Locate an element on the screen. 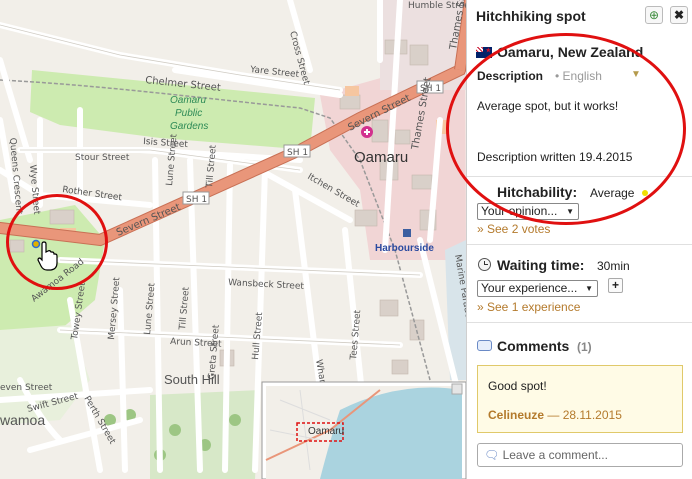  sh1-label-b: SH 1 is located at coordinates (297, 153).